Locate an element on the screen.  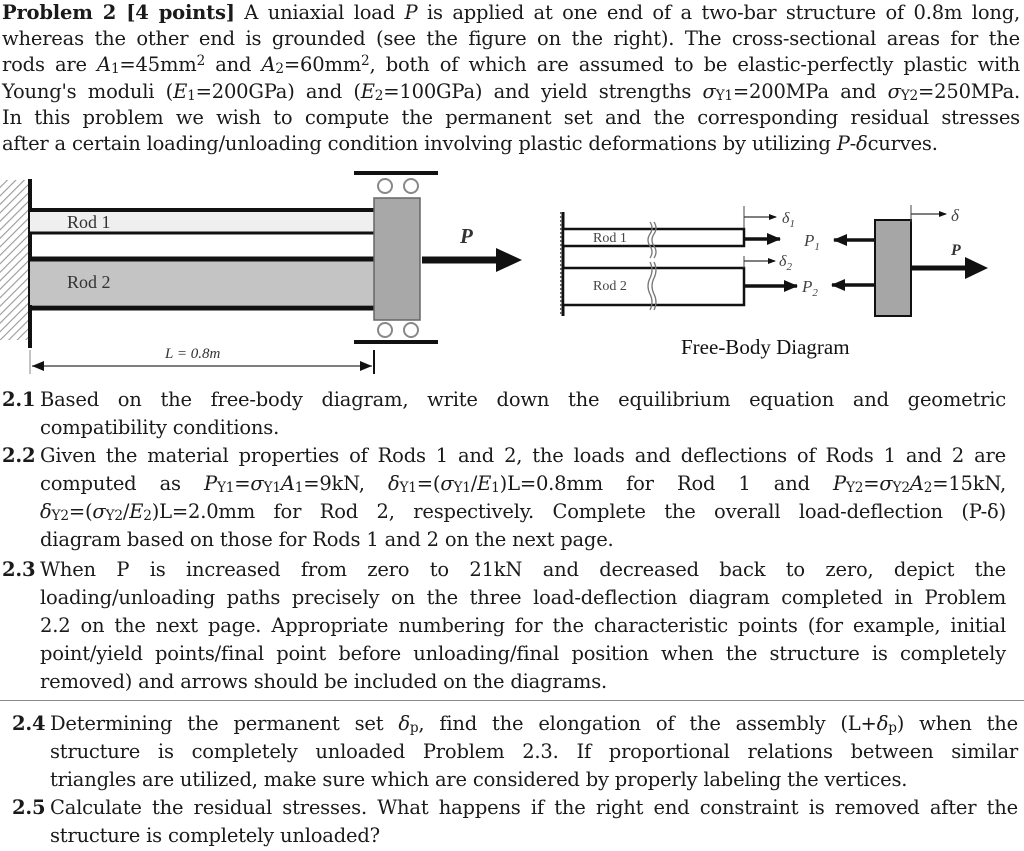
load-label: P is located at coordinates (466, 236).